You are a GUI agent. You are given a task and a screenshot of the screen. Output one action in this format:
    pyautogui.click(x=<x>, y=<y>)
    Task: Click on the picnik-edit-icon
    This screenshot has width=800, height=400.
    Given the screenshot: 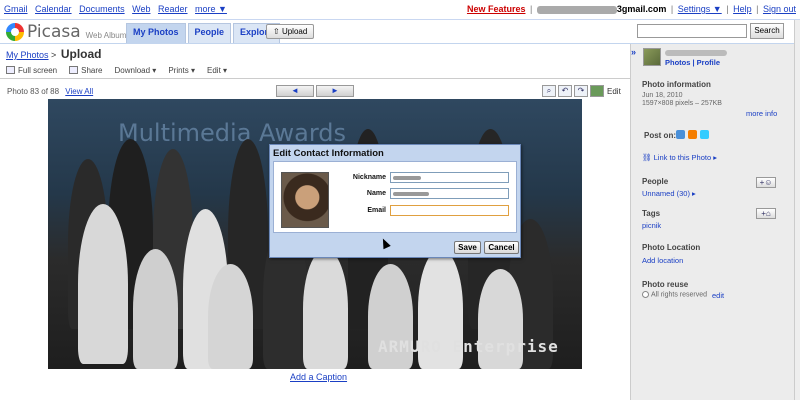 What is the action you would take?
    pyautogui.click(x=597, y=91)
    